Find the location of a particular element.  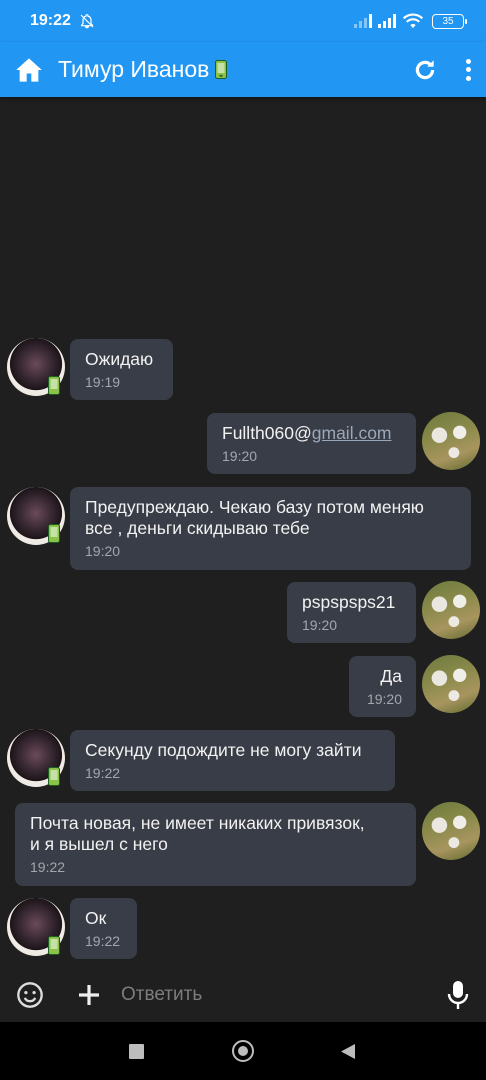

reply-input is located at coordinates (266, 994).